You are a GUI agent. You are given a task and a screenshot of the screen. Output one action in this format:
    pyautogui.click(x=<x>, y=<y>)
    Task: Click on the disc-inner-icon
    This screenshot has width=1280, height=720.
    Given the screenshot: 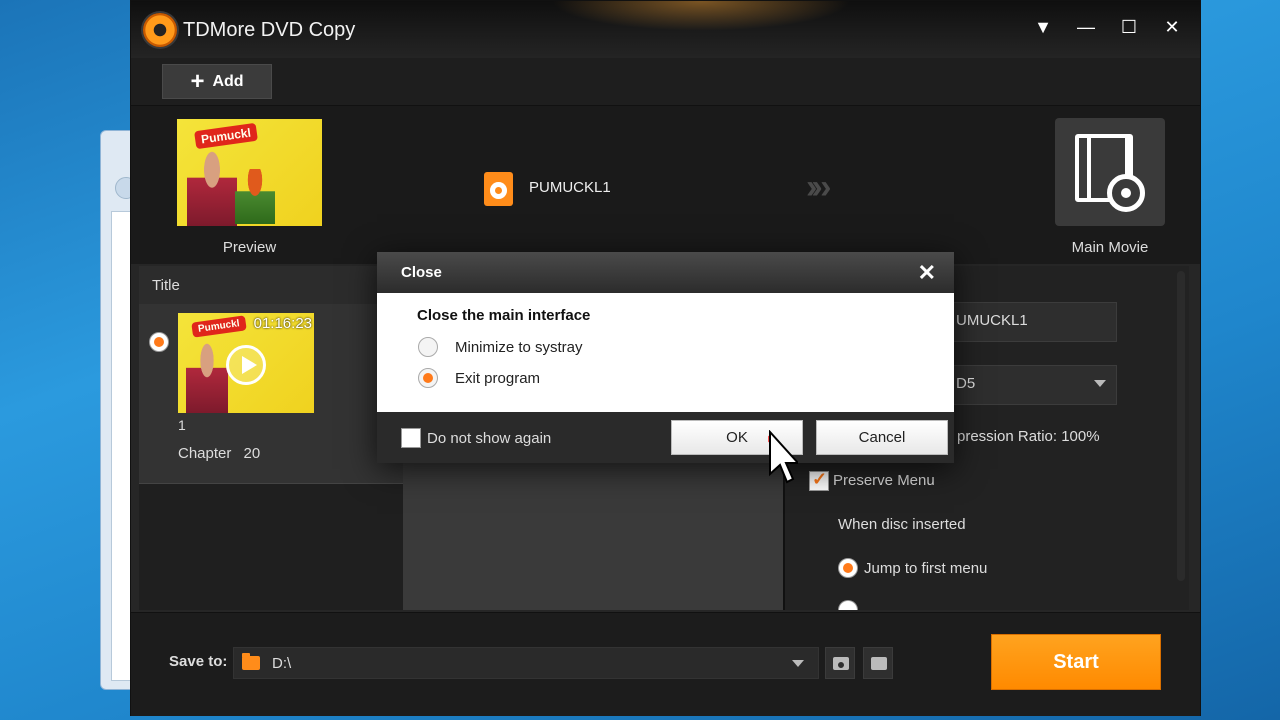 What is the action you would take?
    pyautogui.click(x=841, y=665)
    